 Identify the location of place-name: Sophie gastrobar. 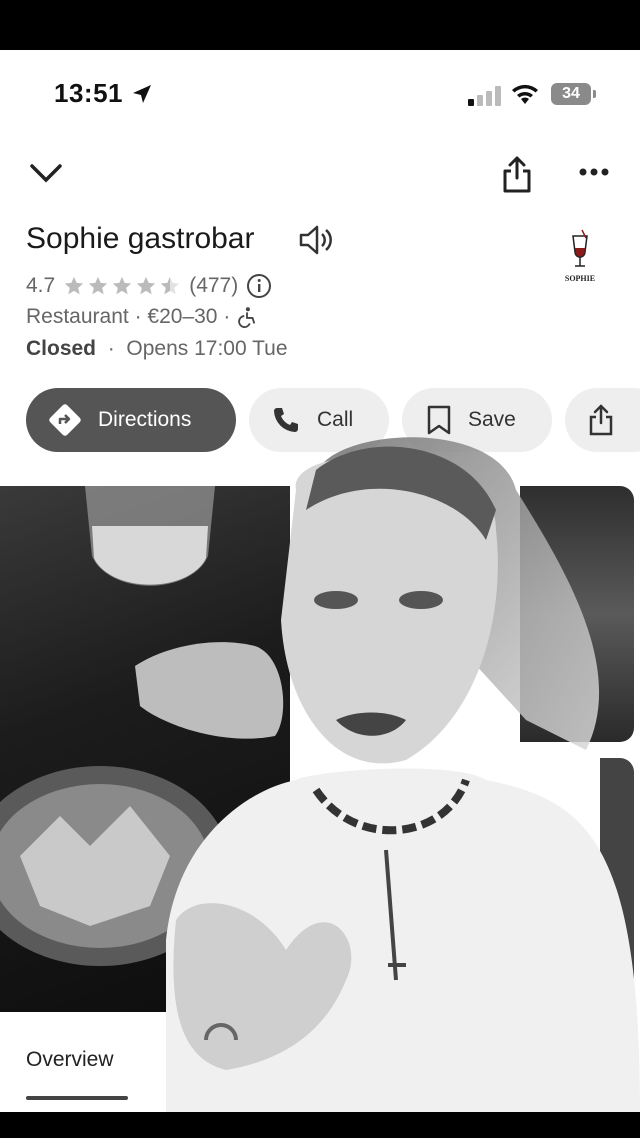
(140, 238).